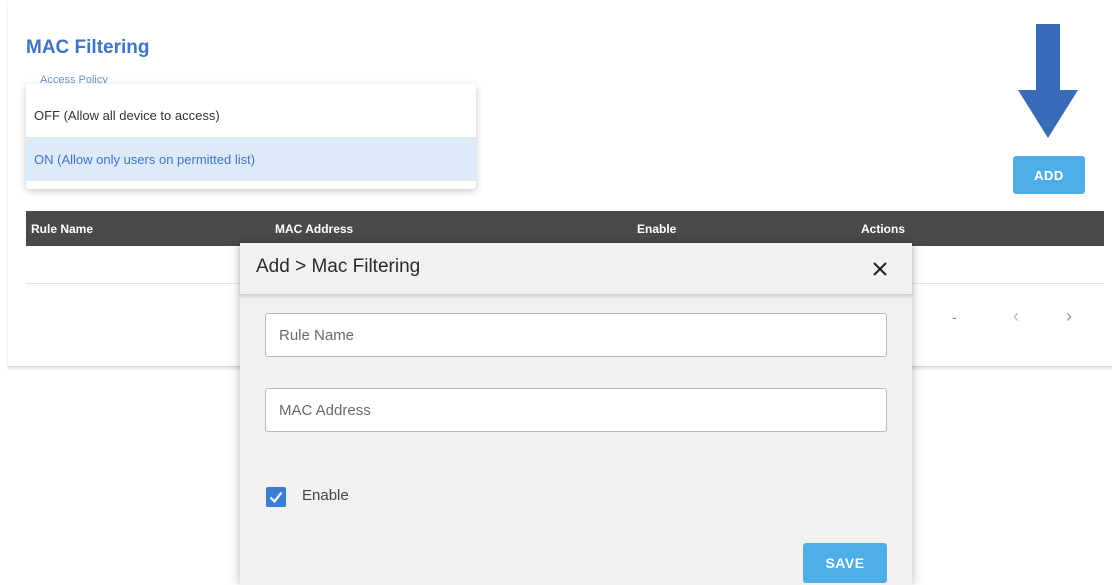 The height and width of the screenshot is (585, 1112). What do you see at coordinates (251, 159) in the screenshot?
I see `policy-option-on: ON (Allow only users on permitted list)` at bounding box center [251, 159].